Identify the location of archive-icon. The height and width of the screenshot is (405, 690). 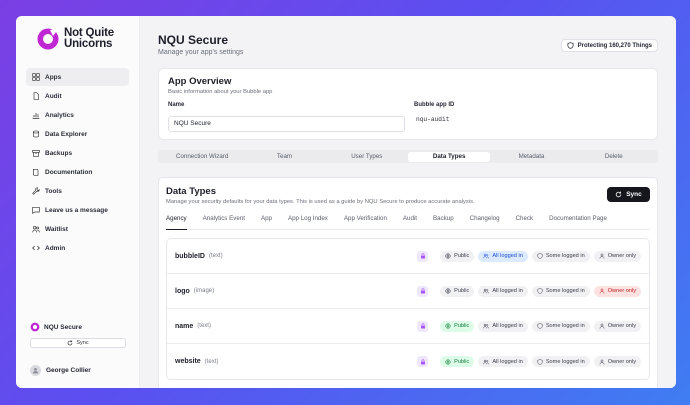
(35, 153).